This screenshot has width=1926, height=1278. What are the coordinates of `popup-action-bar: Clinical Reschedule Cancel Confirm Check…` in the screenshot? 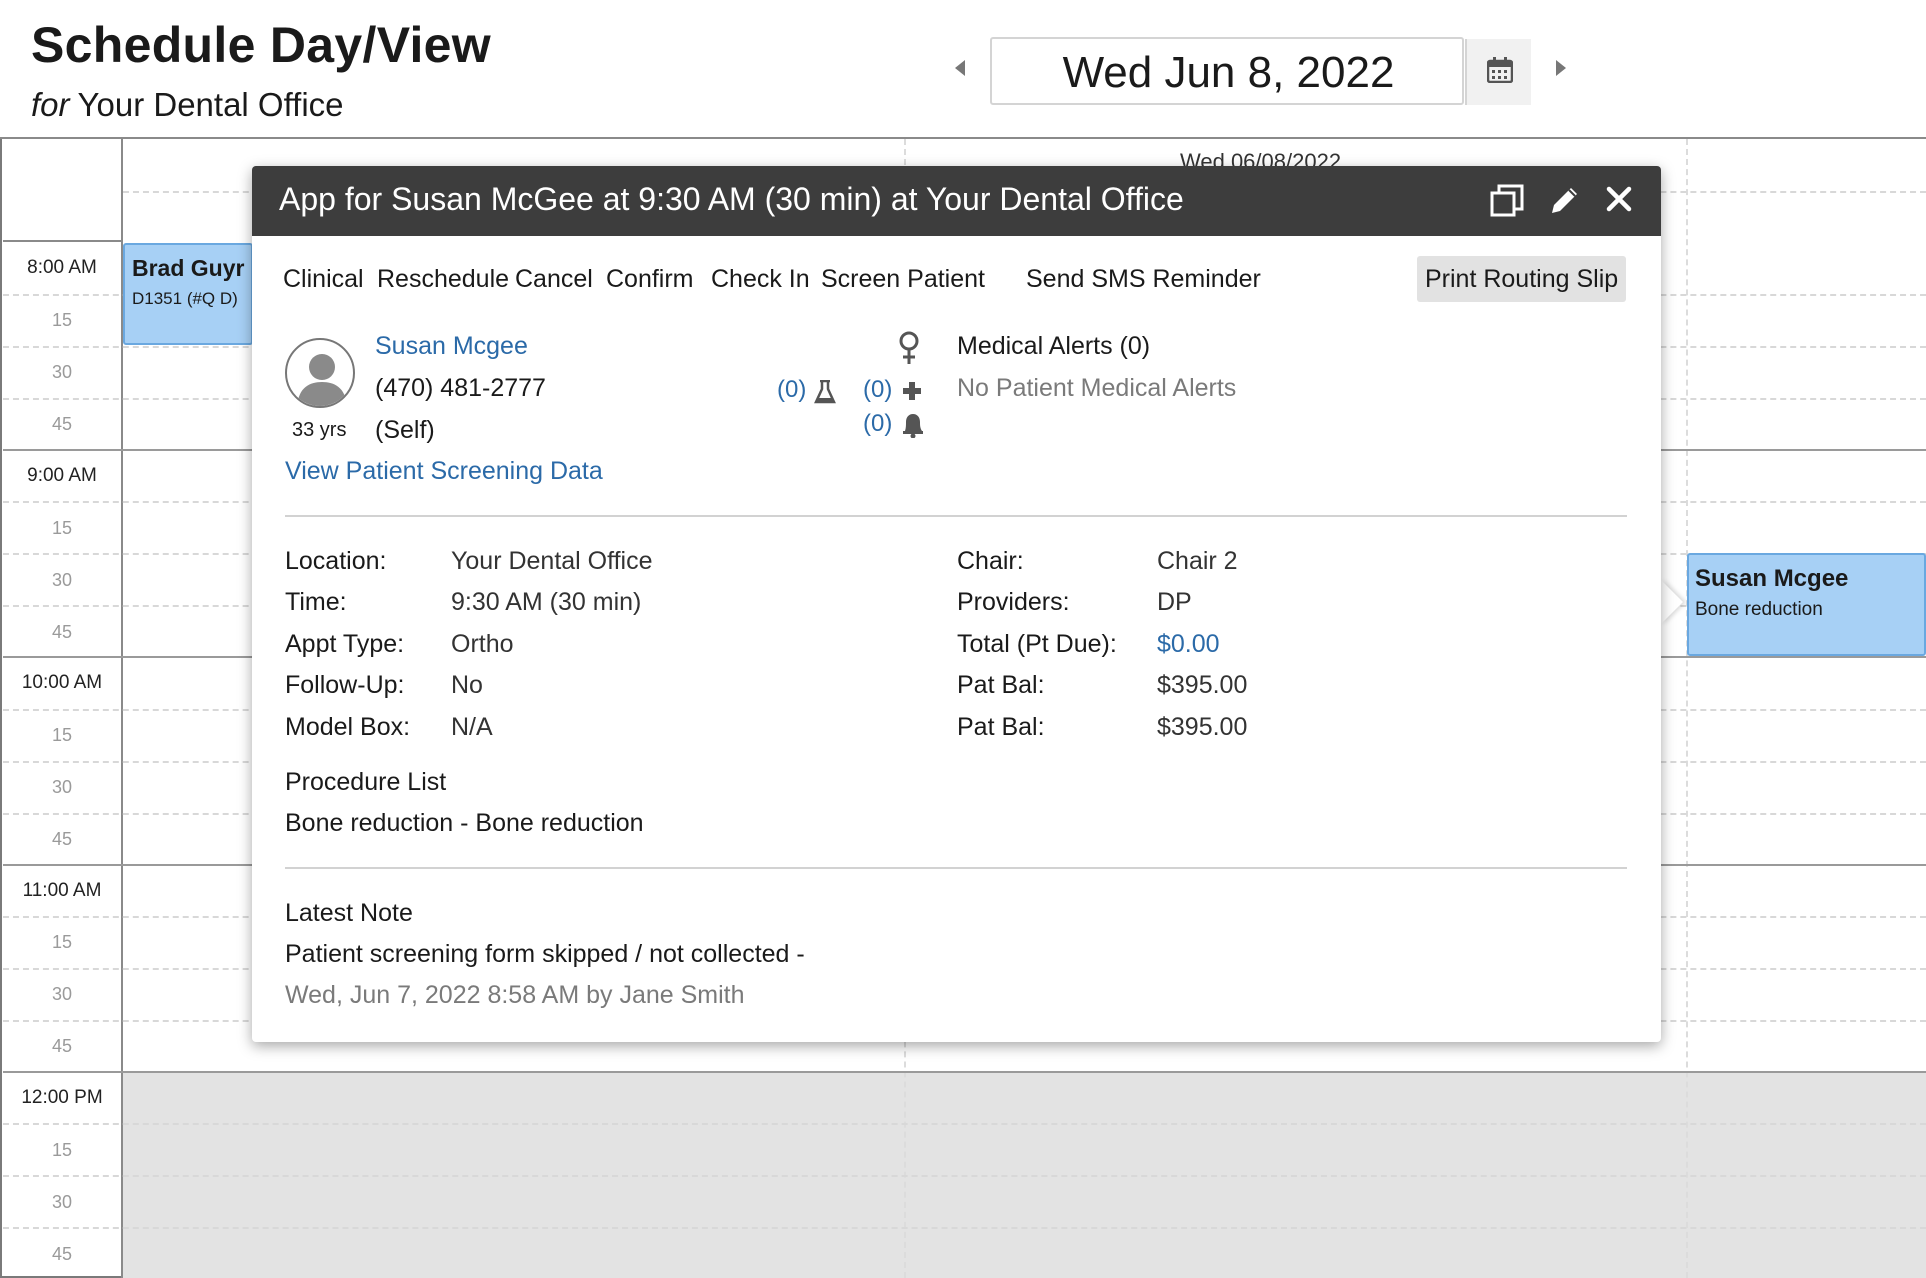 It's located at (956, 279).